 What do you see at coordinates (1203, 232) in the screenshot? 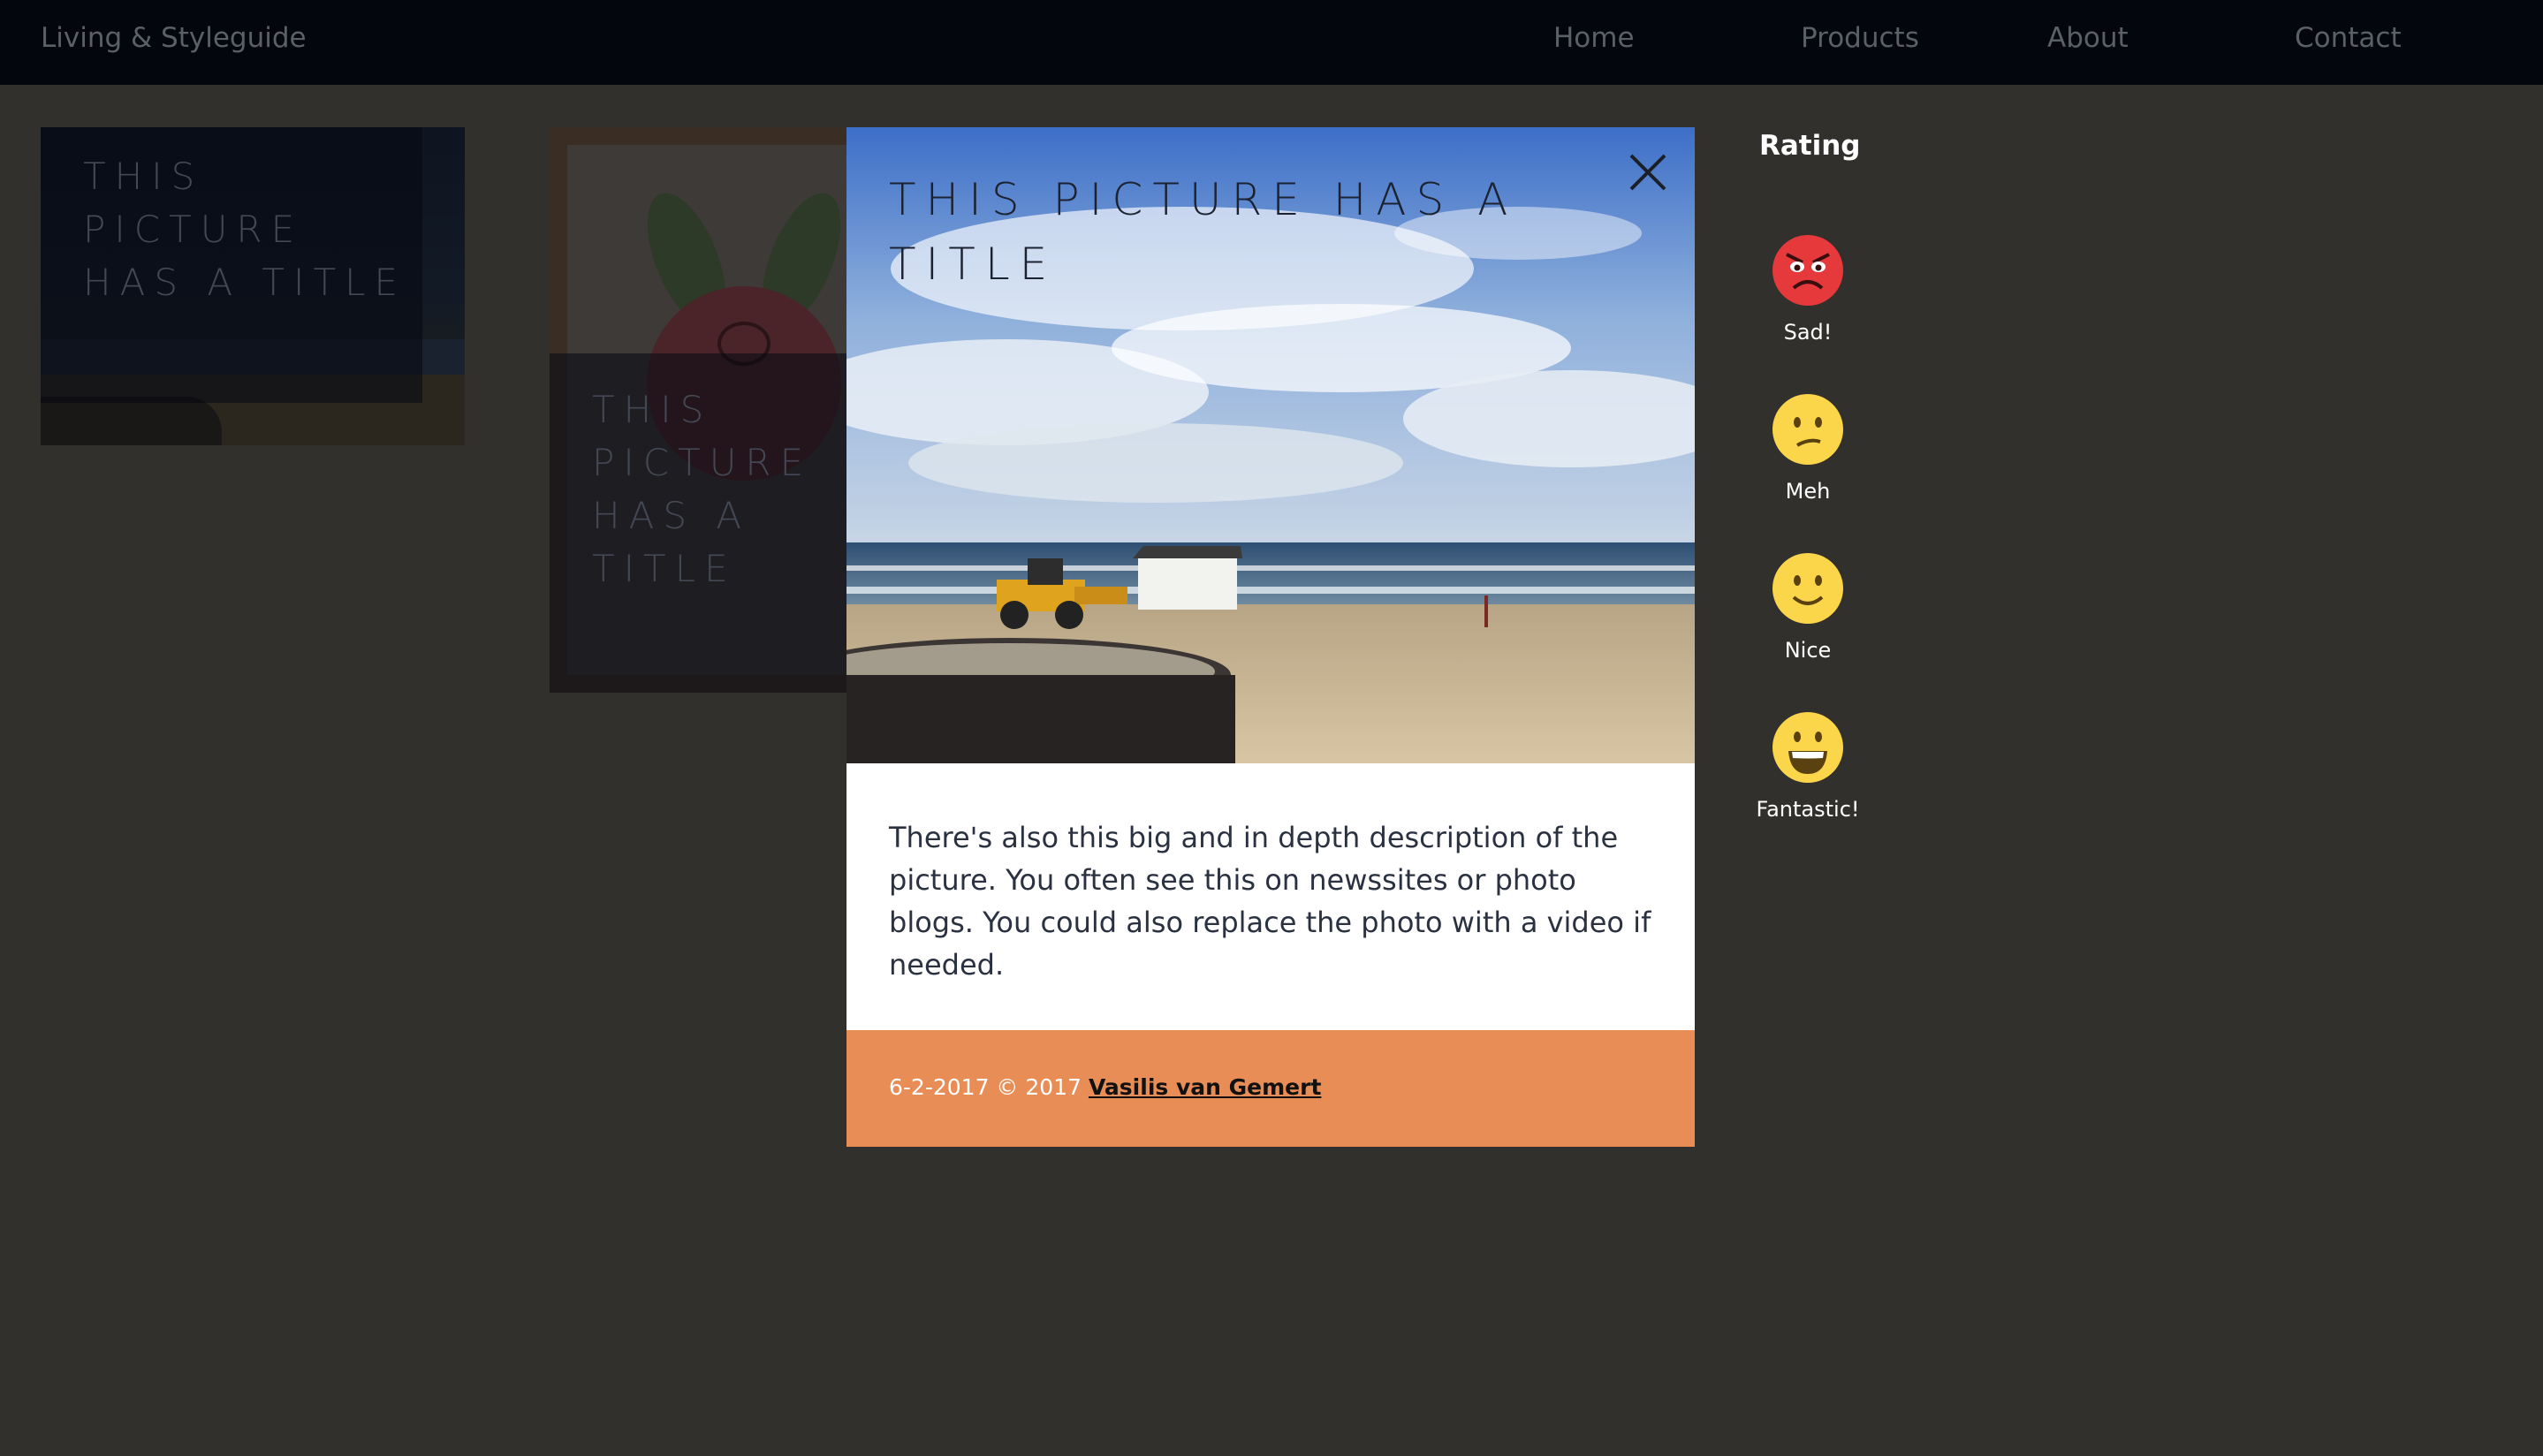
I see `modal-title: THIS PICTURE HAS A TITLE` at bounding box center [1203, 232].